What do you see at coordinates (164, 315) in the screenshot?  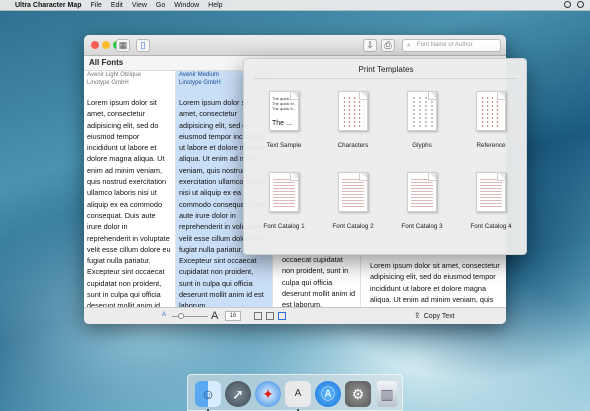 I see `font-size-small-icon: A` at bounding box center [164, 315].